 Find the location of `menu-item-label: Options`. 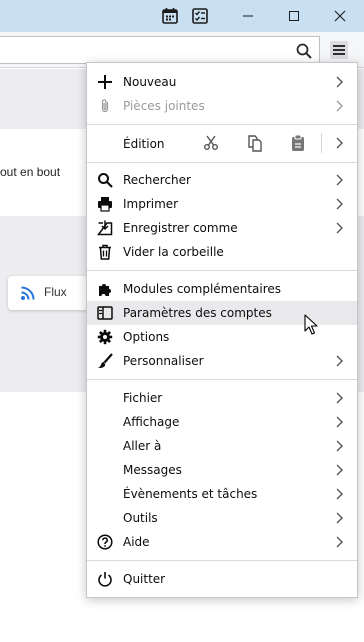

menu-item-label: Options is located at coordinates (146, 337).